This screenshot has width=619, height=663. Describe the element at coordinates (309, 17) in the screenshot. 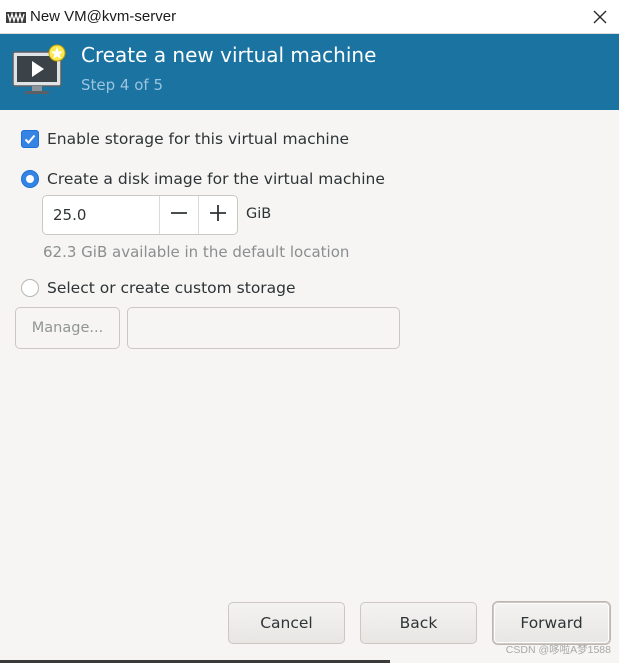

I see `window-titlebar: New VM@kvm-server` at that location.